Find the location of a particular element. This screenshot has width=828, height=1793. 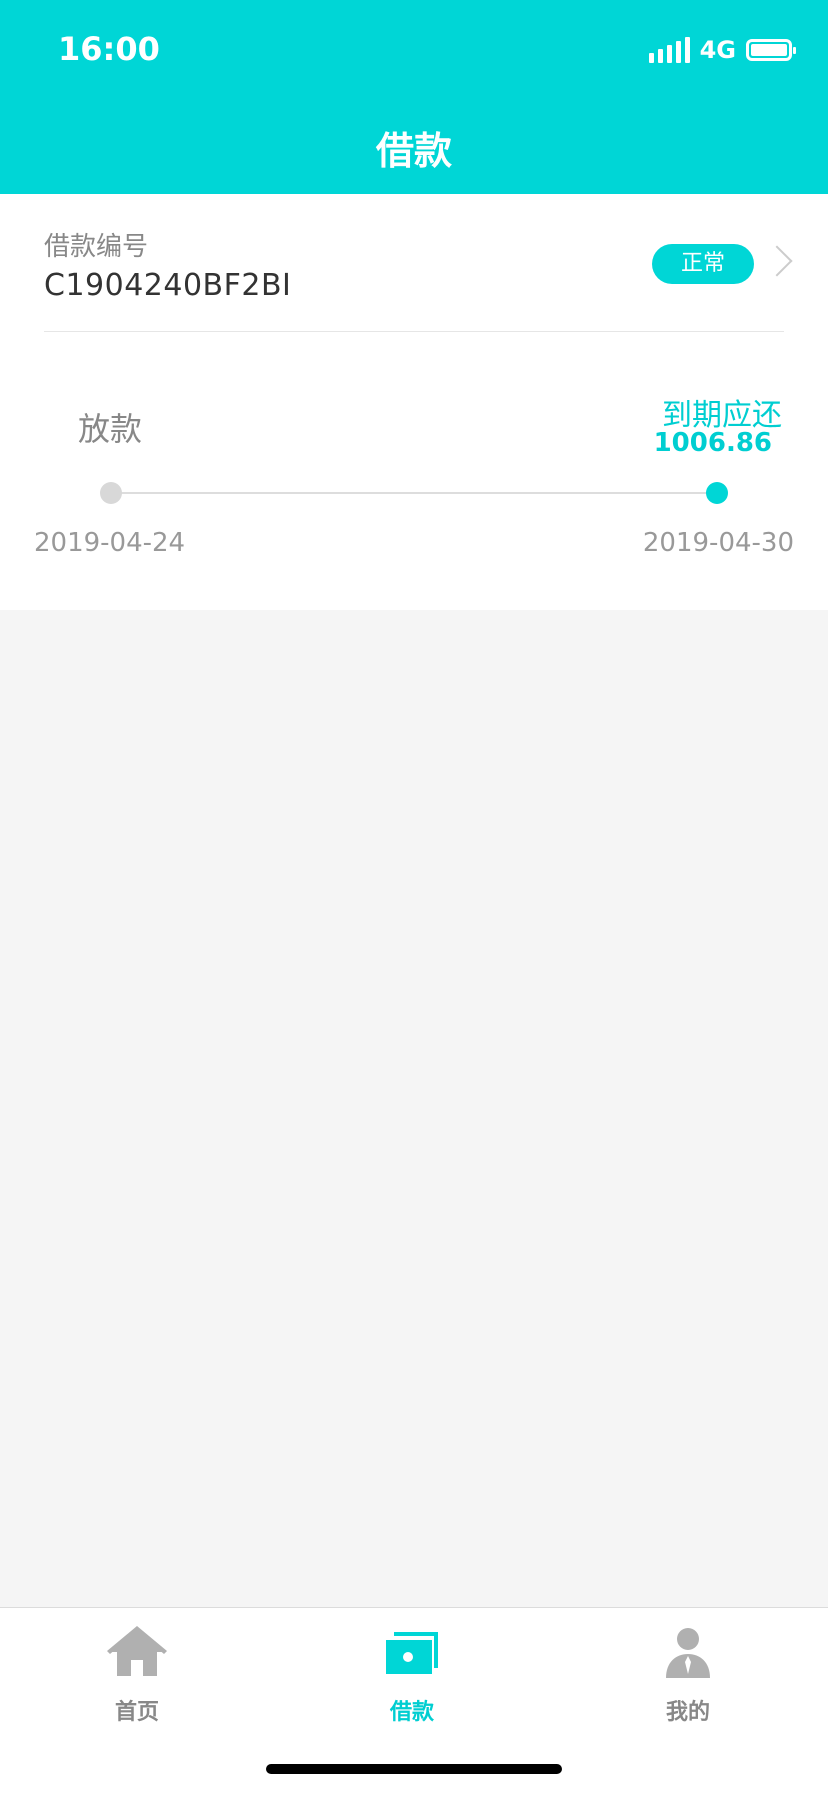

battery-icon is located at coordinates (771, 50).